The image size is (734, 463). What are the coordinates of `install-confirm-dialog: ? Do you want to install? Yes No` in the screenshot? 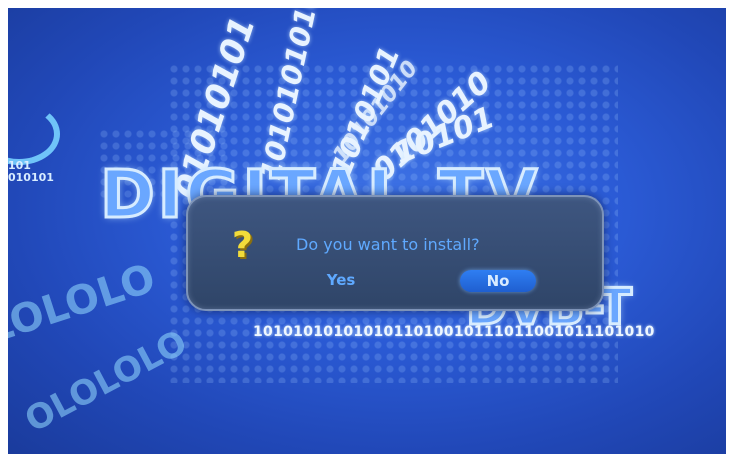 It's located at (395, 253).